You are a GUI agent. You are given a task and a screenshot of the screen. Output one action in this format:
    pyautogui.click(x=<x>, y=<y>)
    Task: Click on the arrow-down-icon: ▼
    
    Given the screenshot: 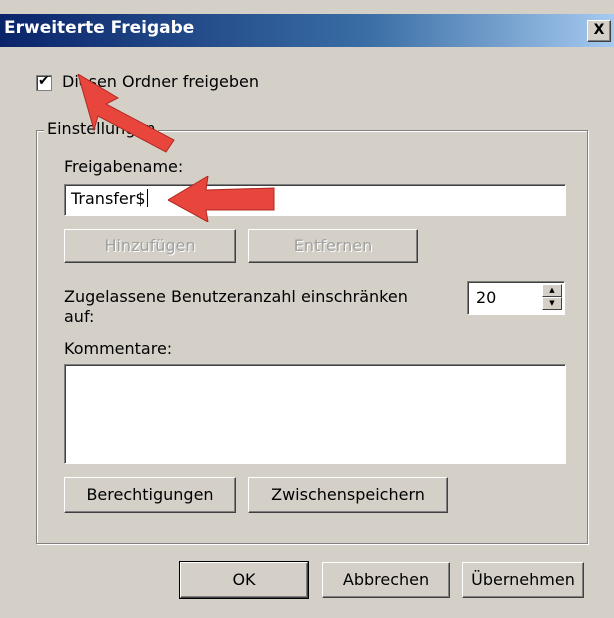 What is the action you would take?
    pyautogui.click(x=552, y=303)
    